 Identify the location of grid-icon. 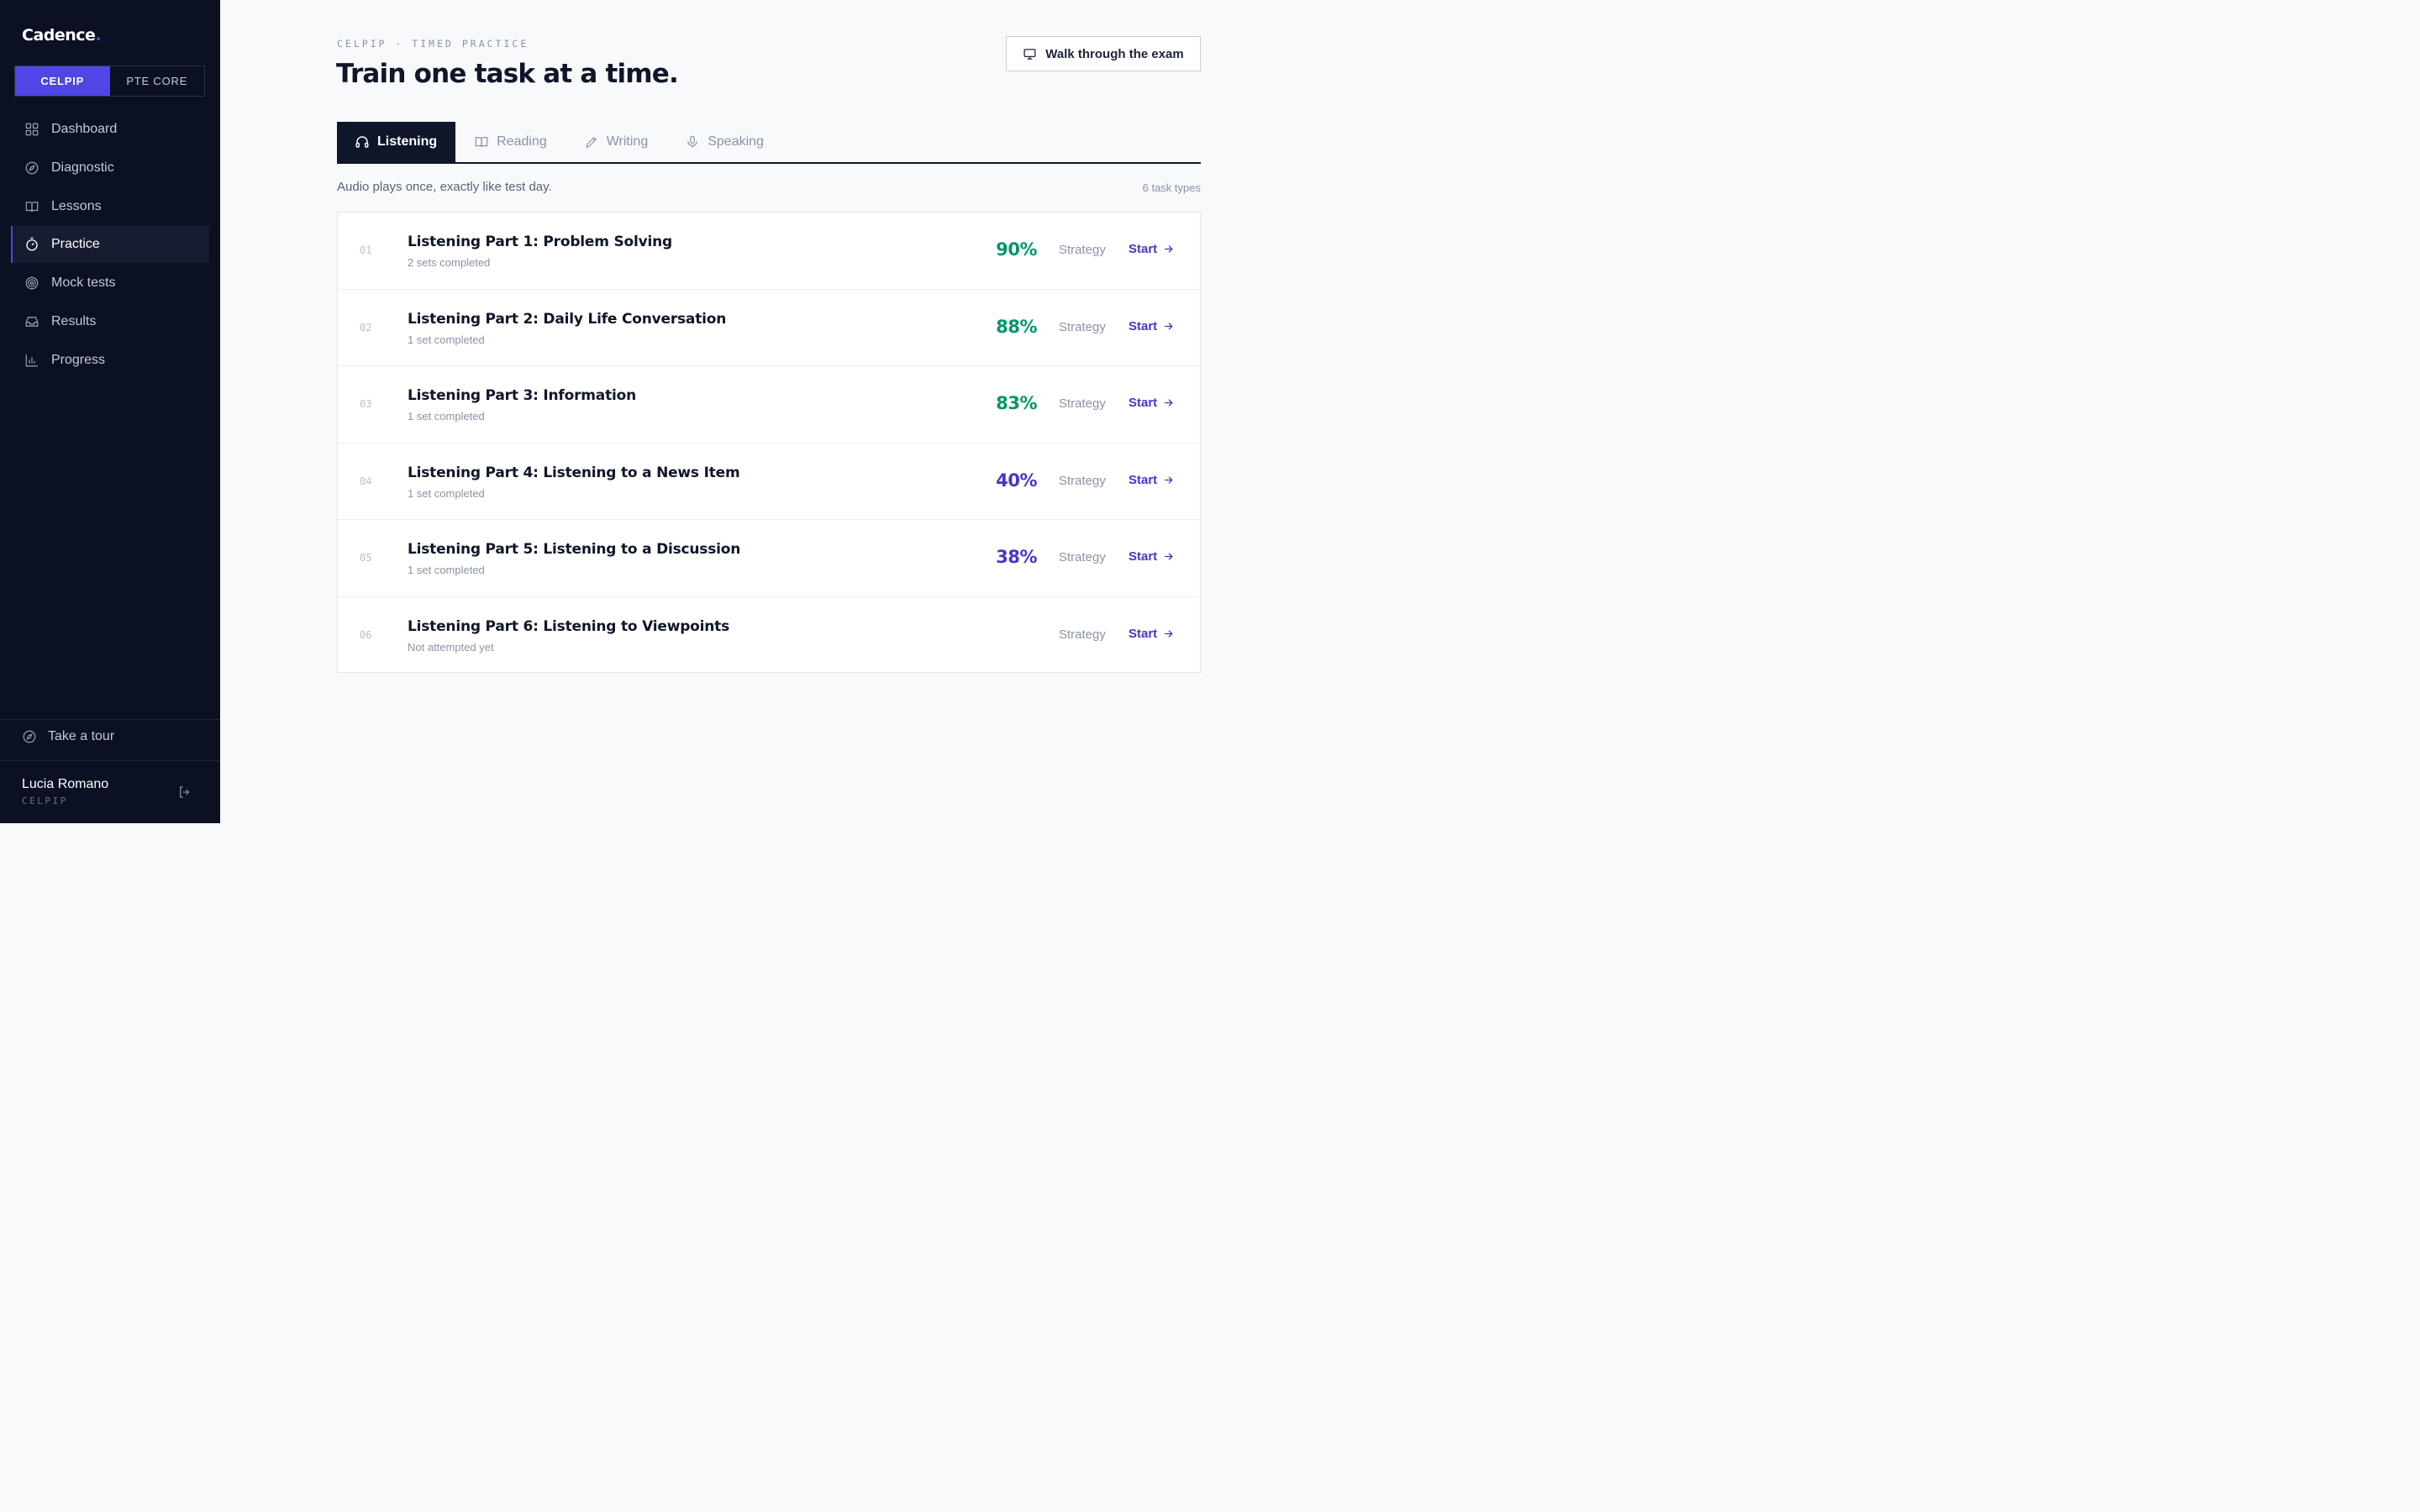
(31, 129).